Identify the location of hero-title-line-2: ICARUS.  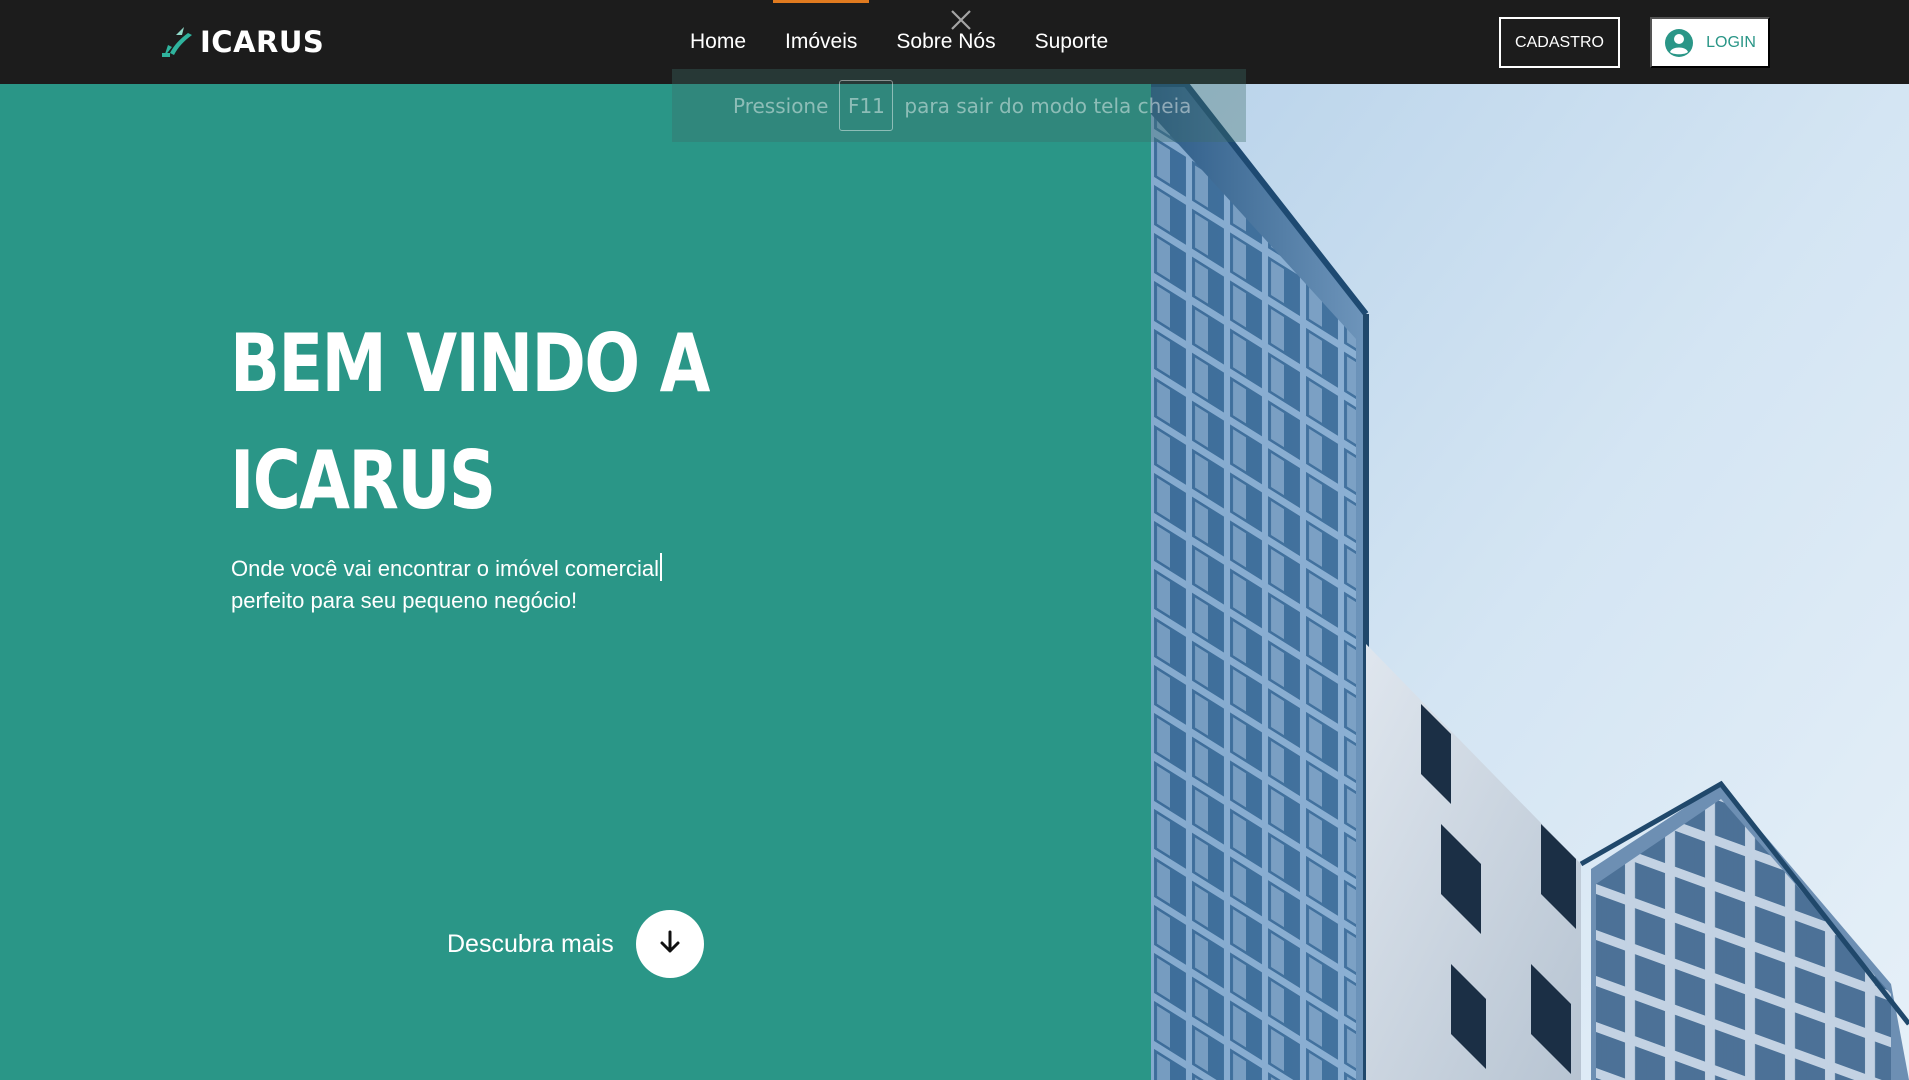
(363, 480).